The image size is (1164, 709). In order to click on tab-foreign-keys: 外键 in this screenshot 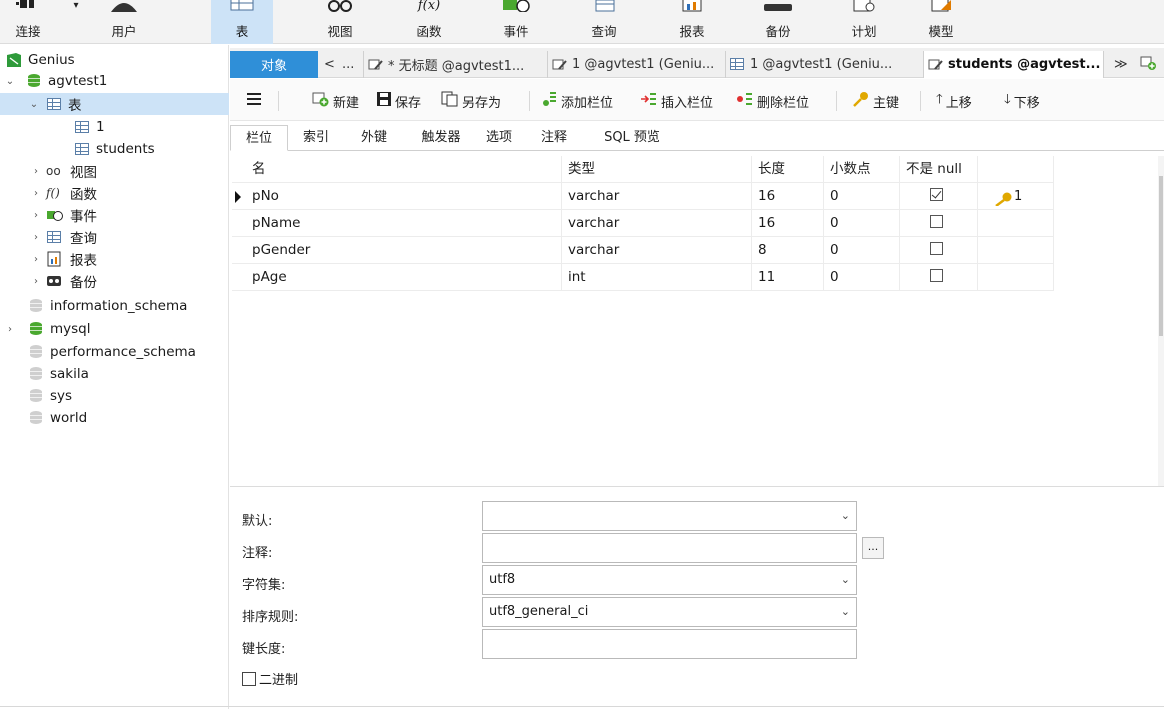, I will do `click(374, 138)`.